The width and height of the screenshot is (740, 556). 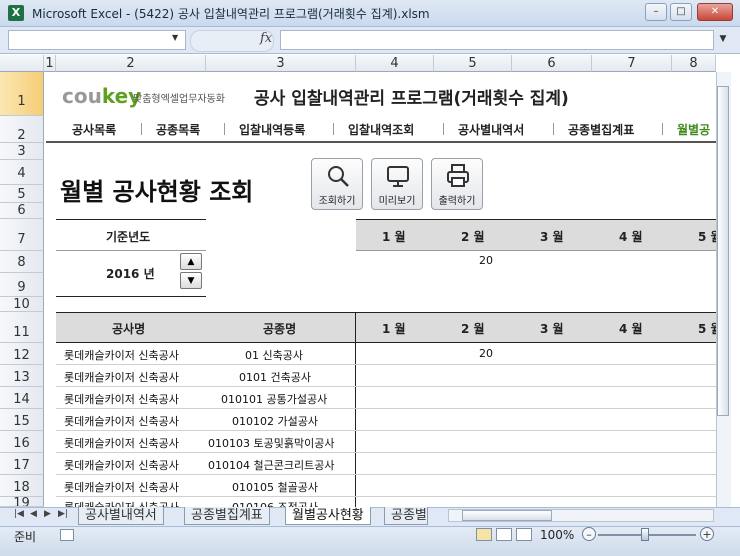 What do you see at coordinates (497, 40) in the screenshot?
I see `formula-input` at bounding box center [497, 40].